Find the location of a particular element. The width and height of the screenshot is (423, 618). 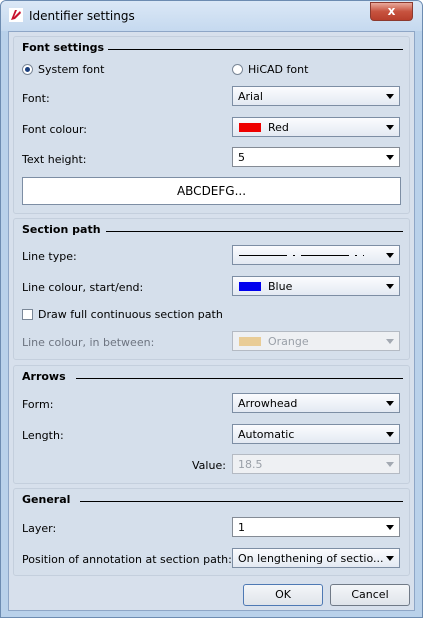

length-label: Length: is located at coordinates (43, 435).